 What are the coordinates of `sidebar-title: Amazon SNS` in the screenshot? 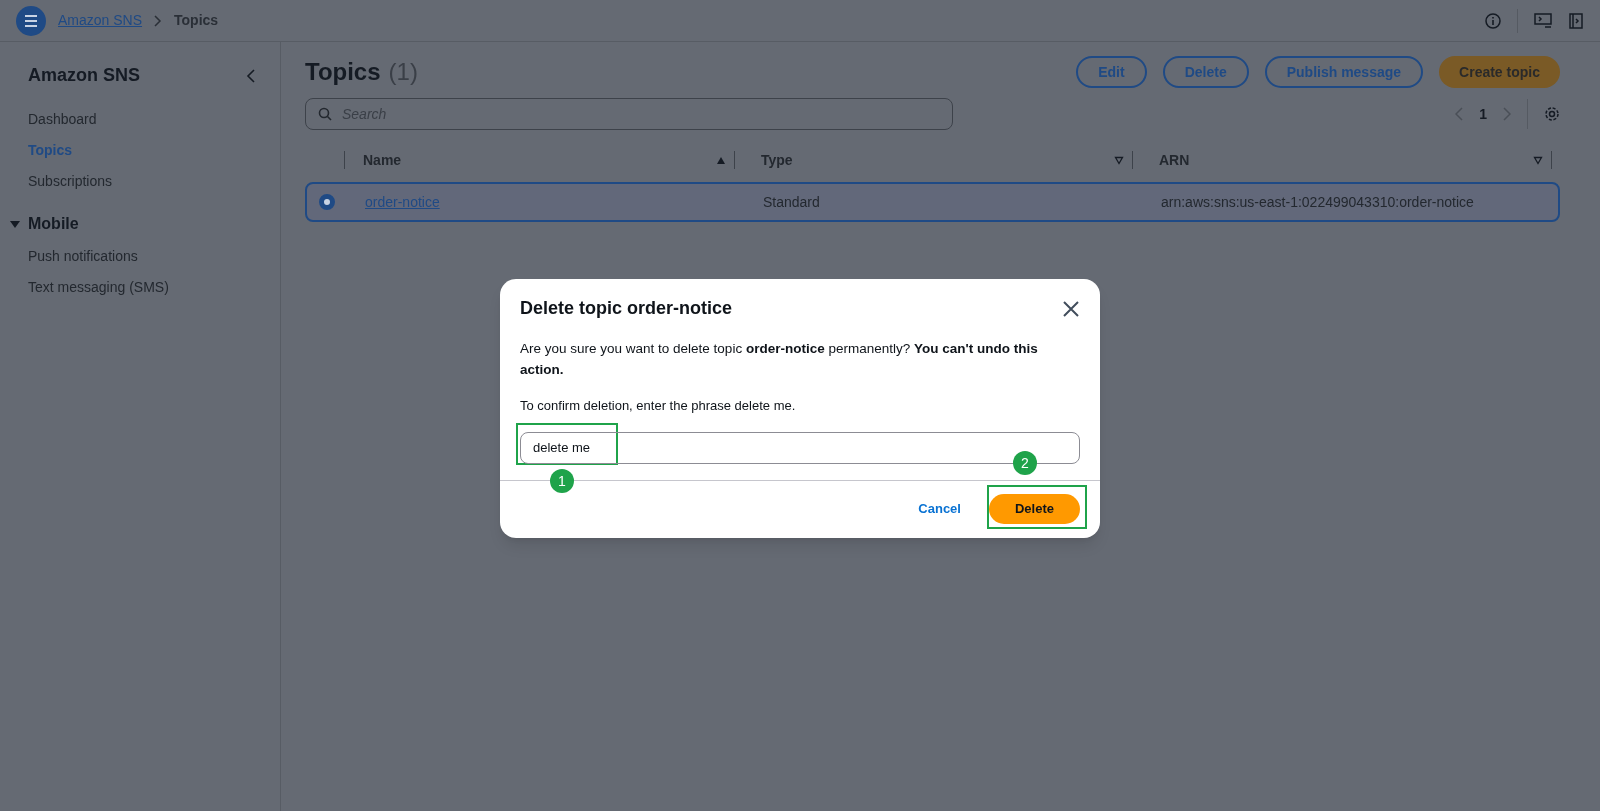 It's located at (84, 75).